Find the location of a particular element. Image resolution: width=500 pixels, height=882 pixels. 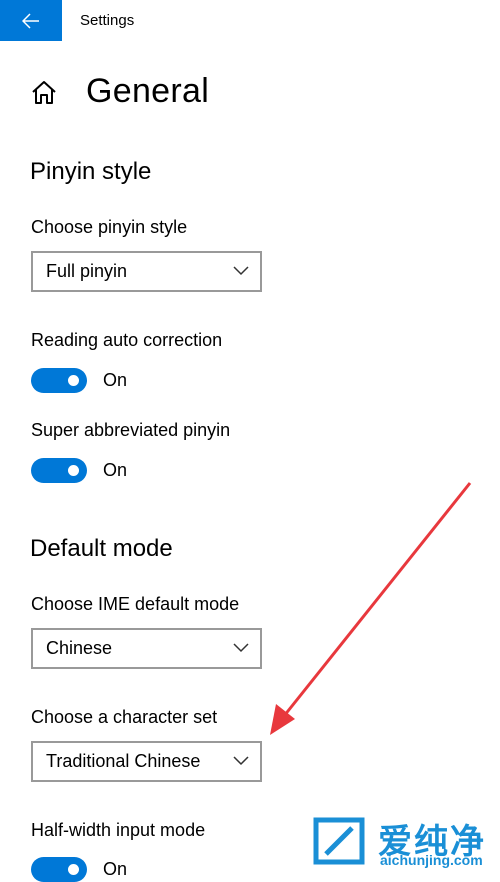

back-button is located at coordinates (31, 20).